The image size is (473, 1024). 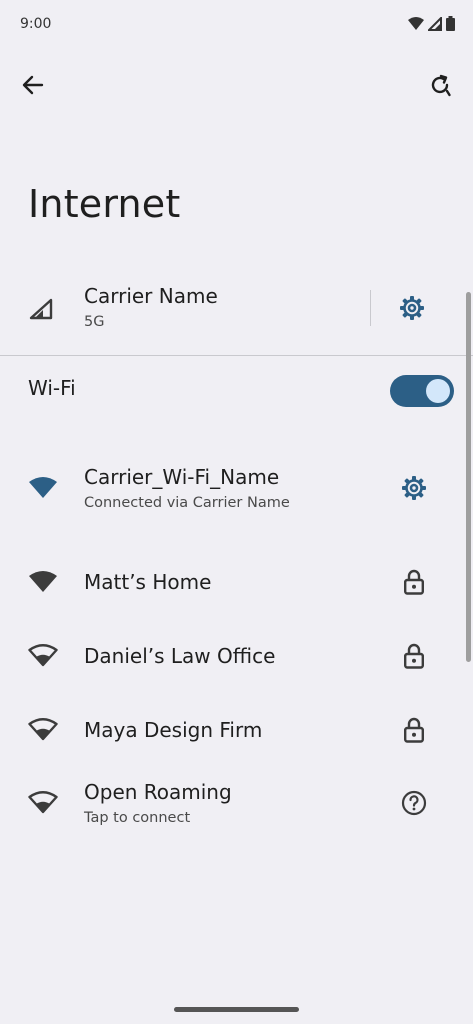 I want to click on carrier-text: Carrier Name 5G, so click(x=151, y=307).